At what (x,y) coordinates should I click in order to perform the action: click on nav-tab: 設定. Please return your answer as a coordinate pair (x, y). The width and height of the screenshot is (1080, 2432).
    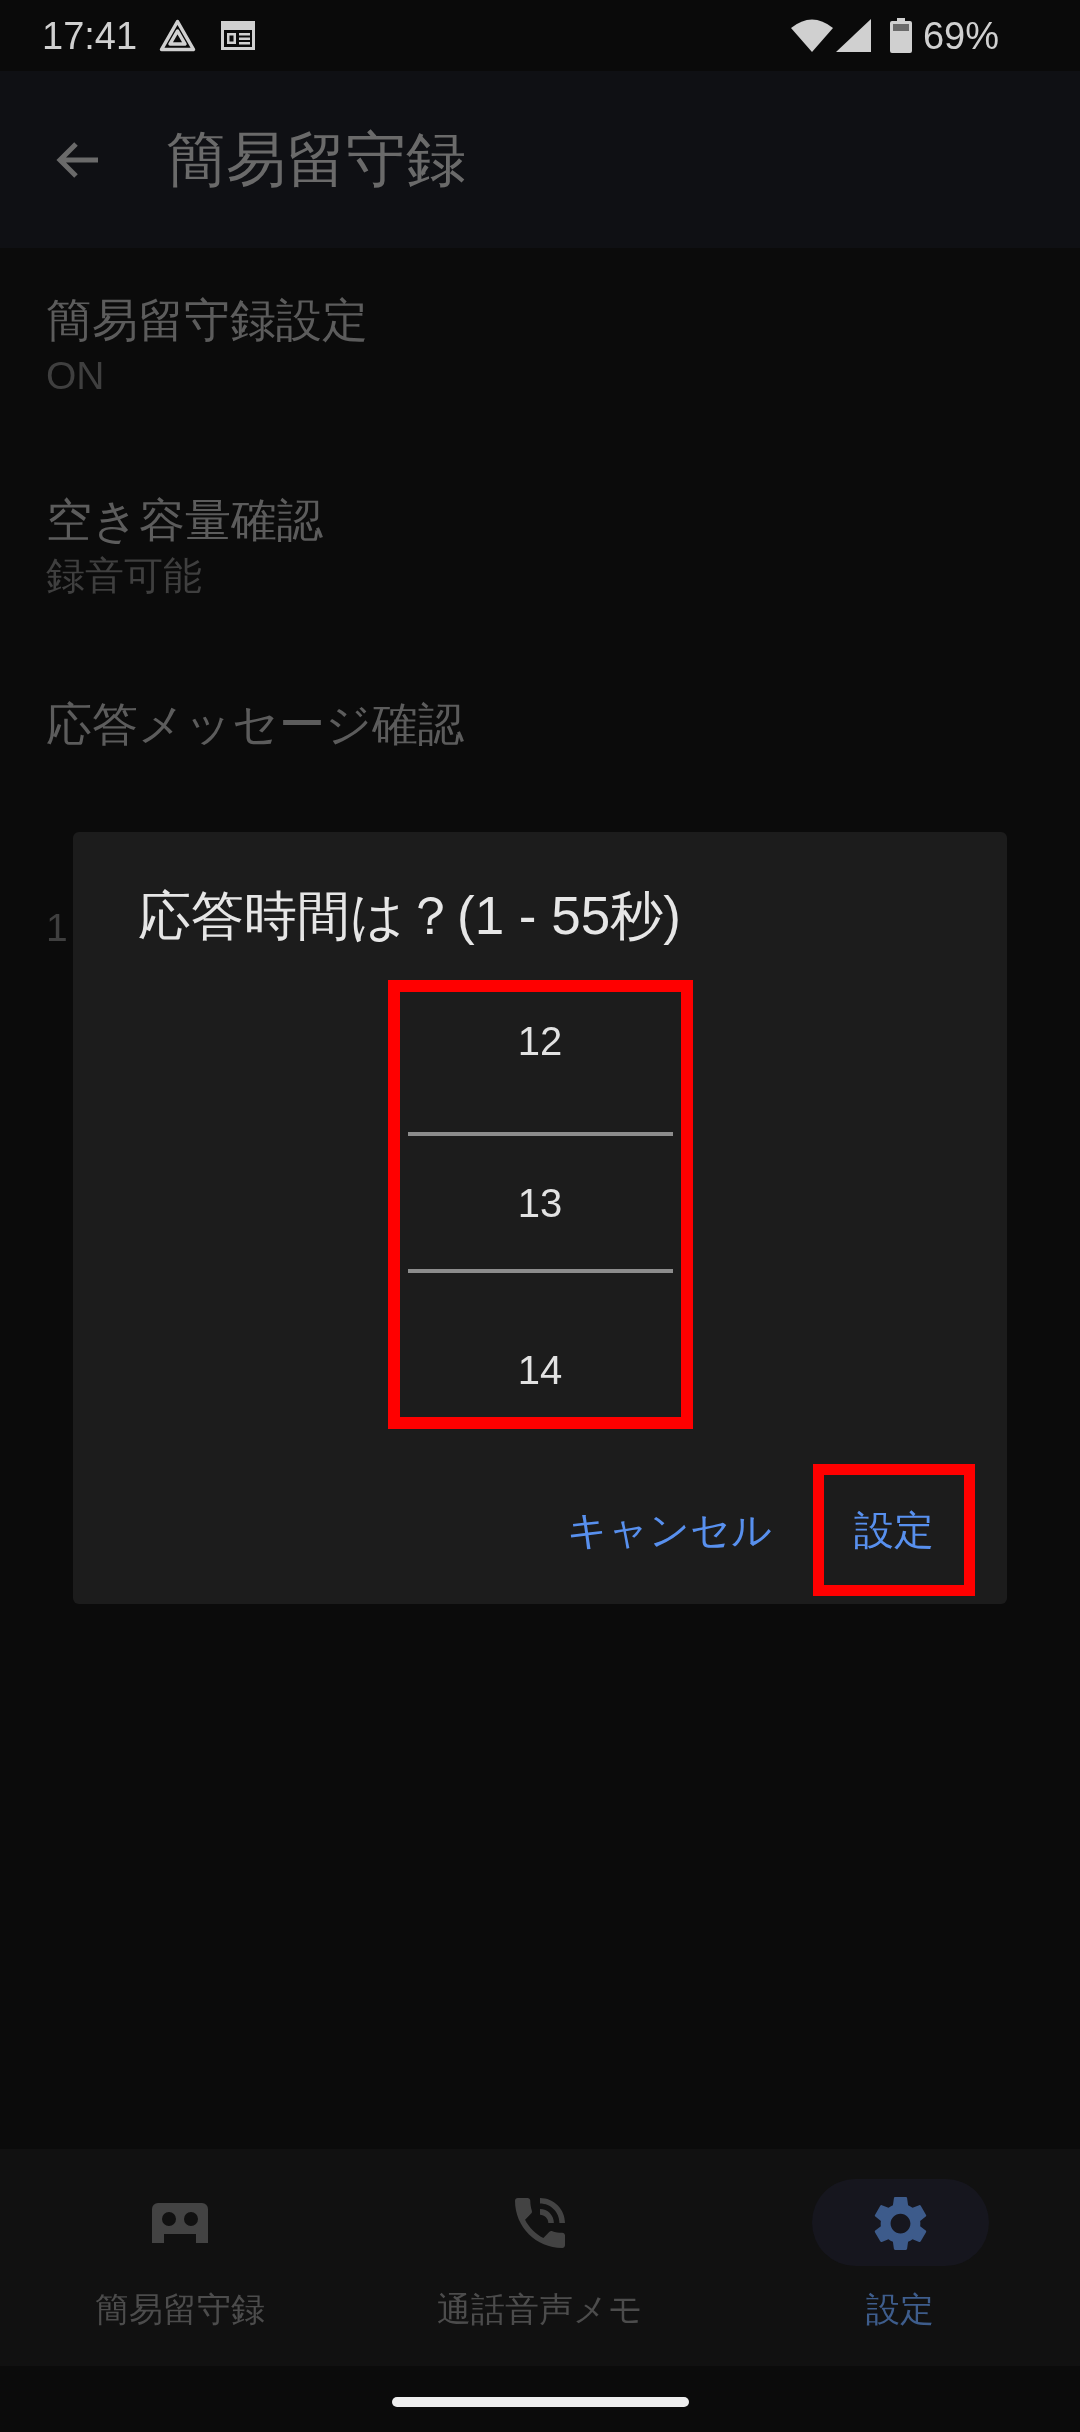
    Looking at the image, I should click on (900, 2257).